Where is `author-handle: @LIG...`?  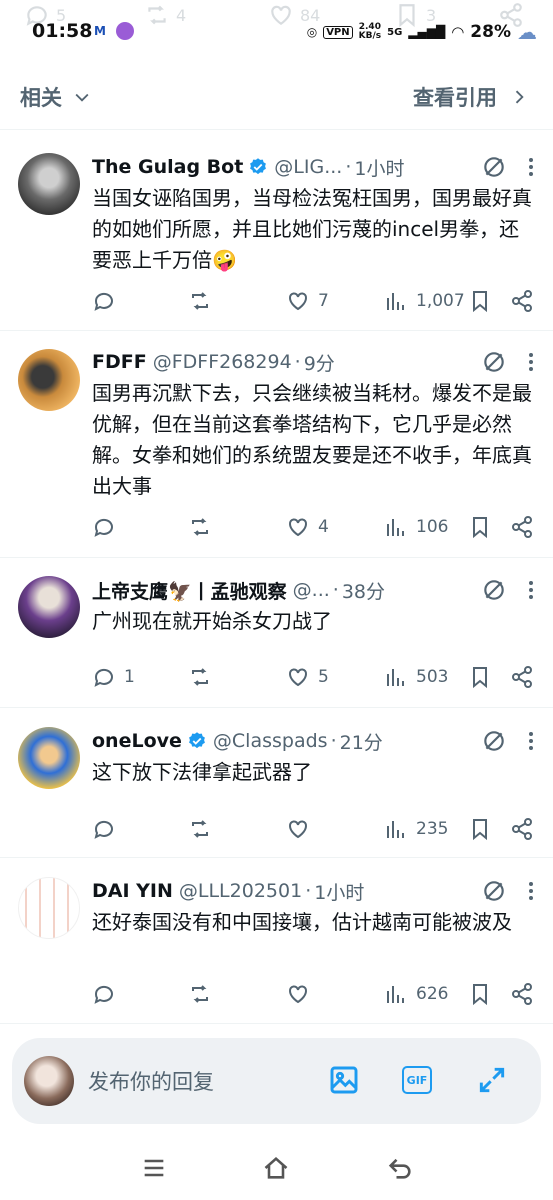 author-handle: @LIG... is located at coordinates (308, 167).